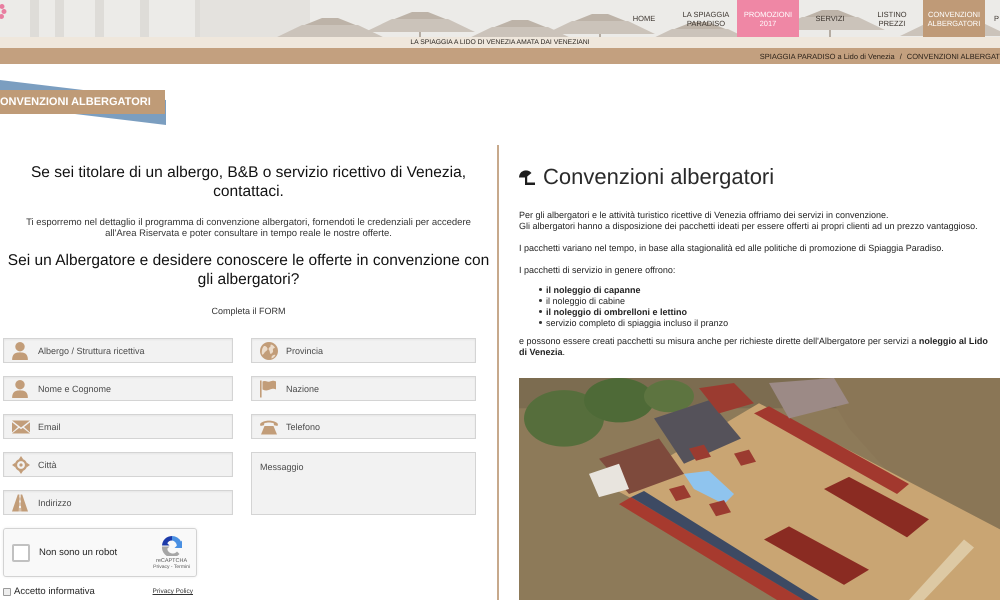  I want to click on consent-label: Accetto informativa, so click(54, 591).